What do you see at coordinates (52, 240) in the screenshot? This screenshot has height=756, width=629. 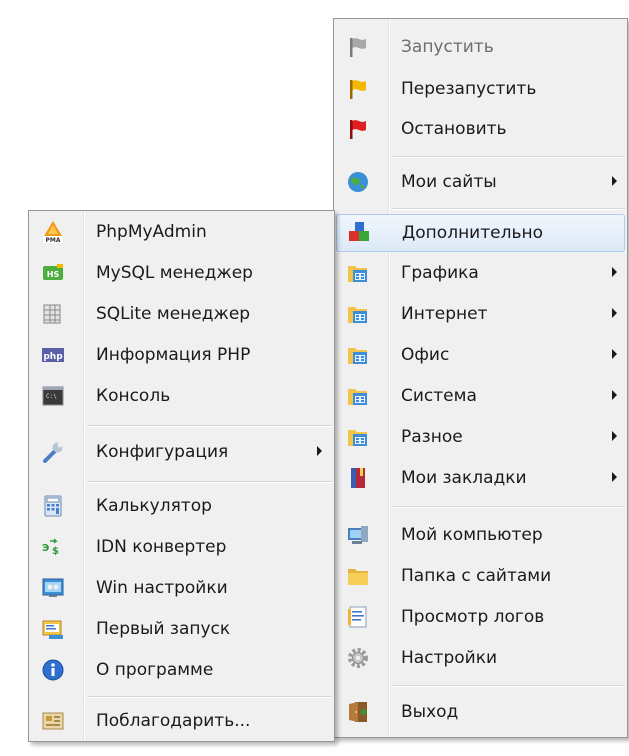 I see `svg-text: PMA` at bounding box center [52, 240].